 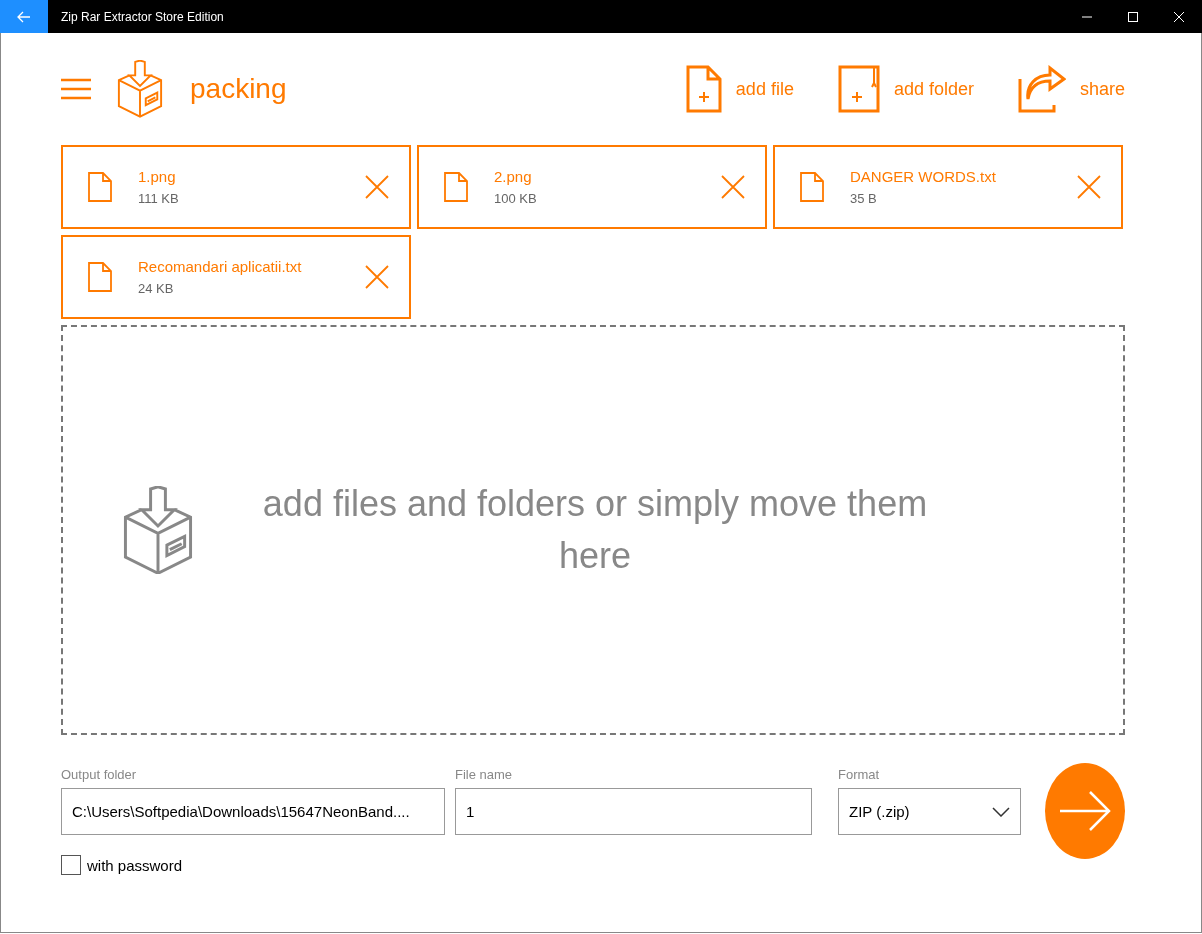 I want to click on file-name-field: 1, so click(x=633, y=811).